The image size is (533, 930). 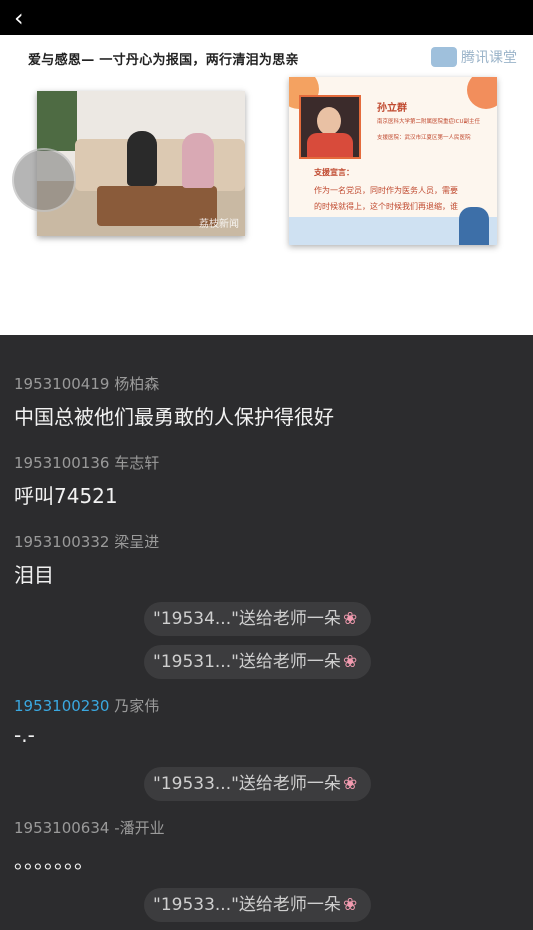 What do you see at coordinates (19, 18) in the screenshot?
I see `back-chevron-icon: ‹` at bounding box center [19, 18].